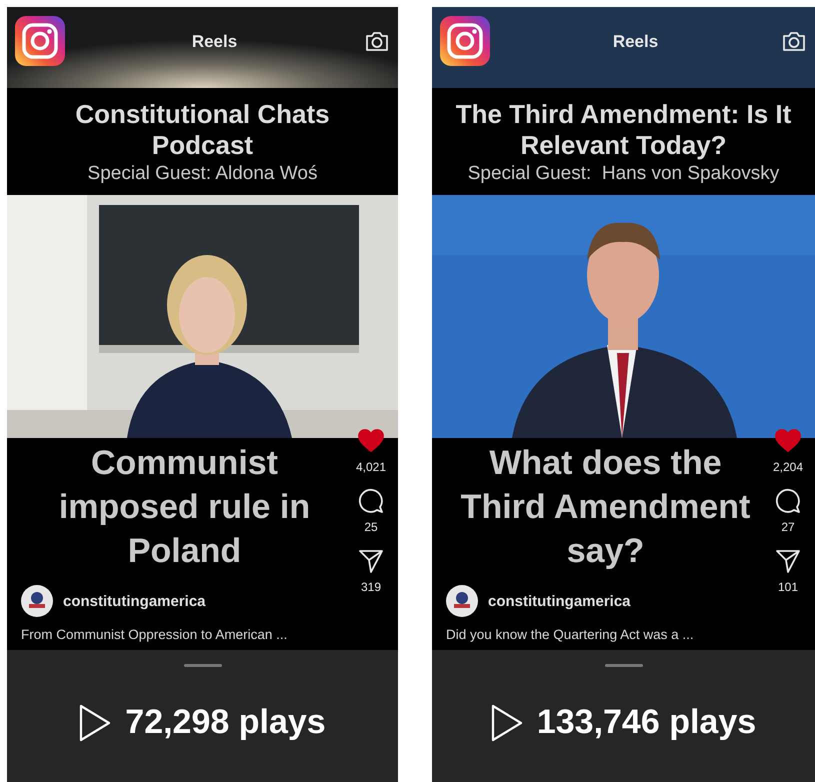  What do you see at coordinates (371, 441) in the screenshot?
I see `heart-icon` at bounding box center [371, 441].